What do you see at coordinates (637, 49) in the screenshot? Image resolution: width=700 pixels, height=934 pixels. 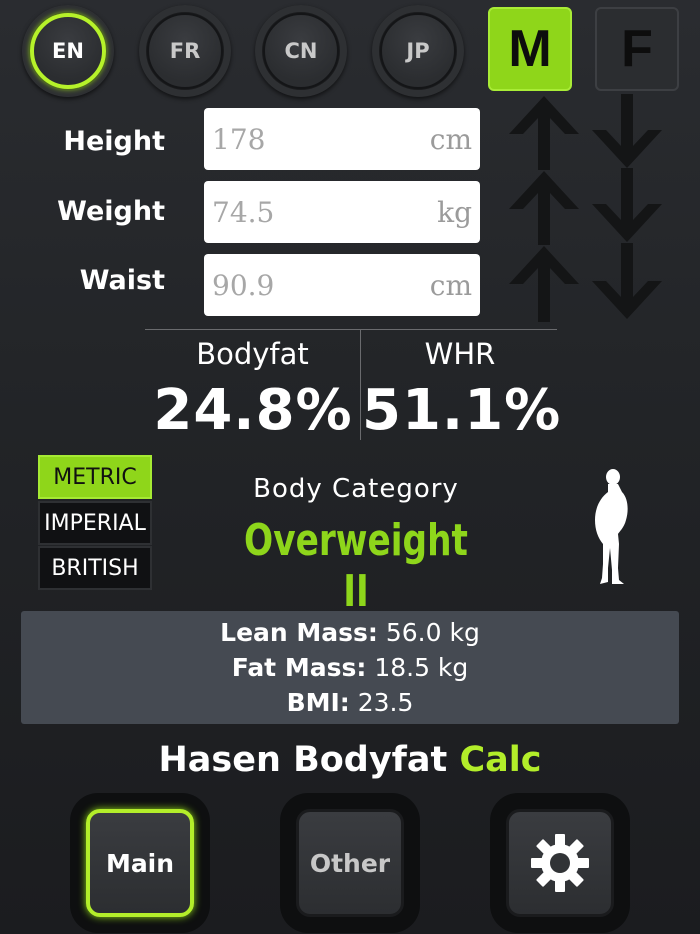 I see `gender-female-button: F` at bounding box center [637, 49].